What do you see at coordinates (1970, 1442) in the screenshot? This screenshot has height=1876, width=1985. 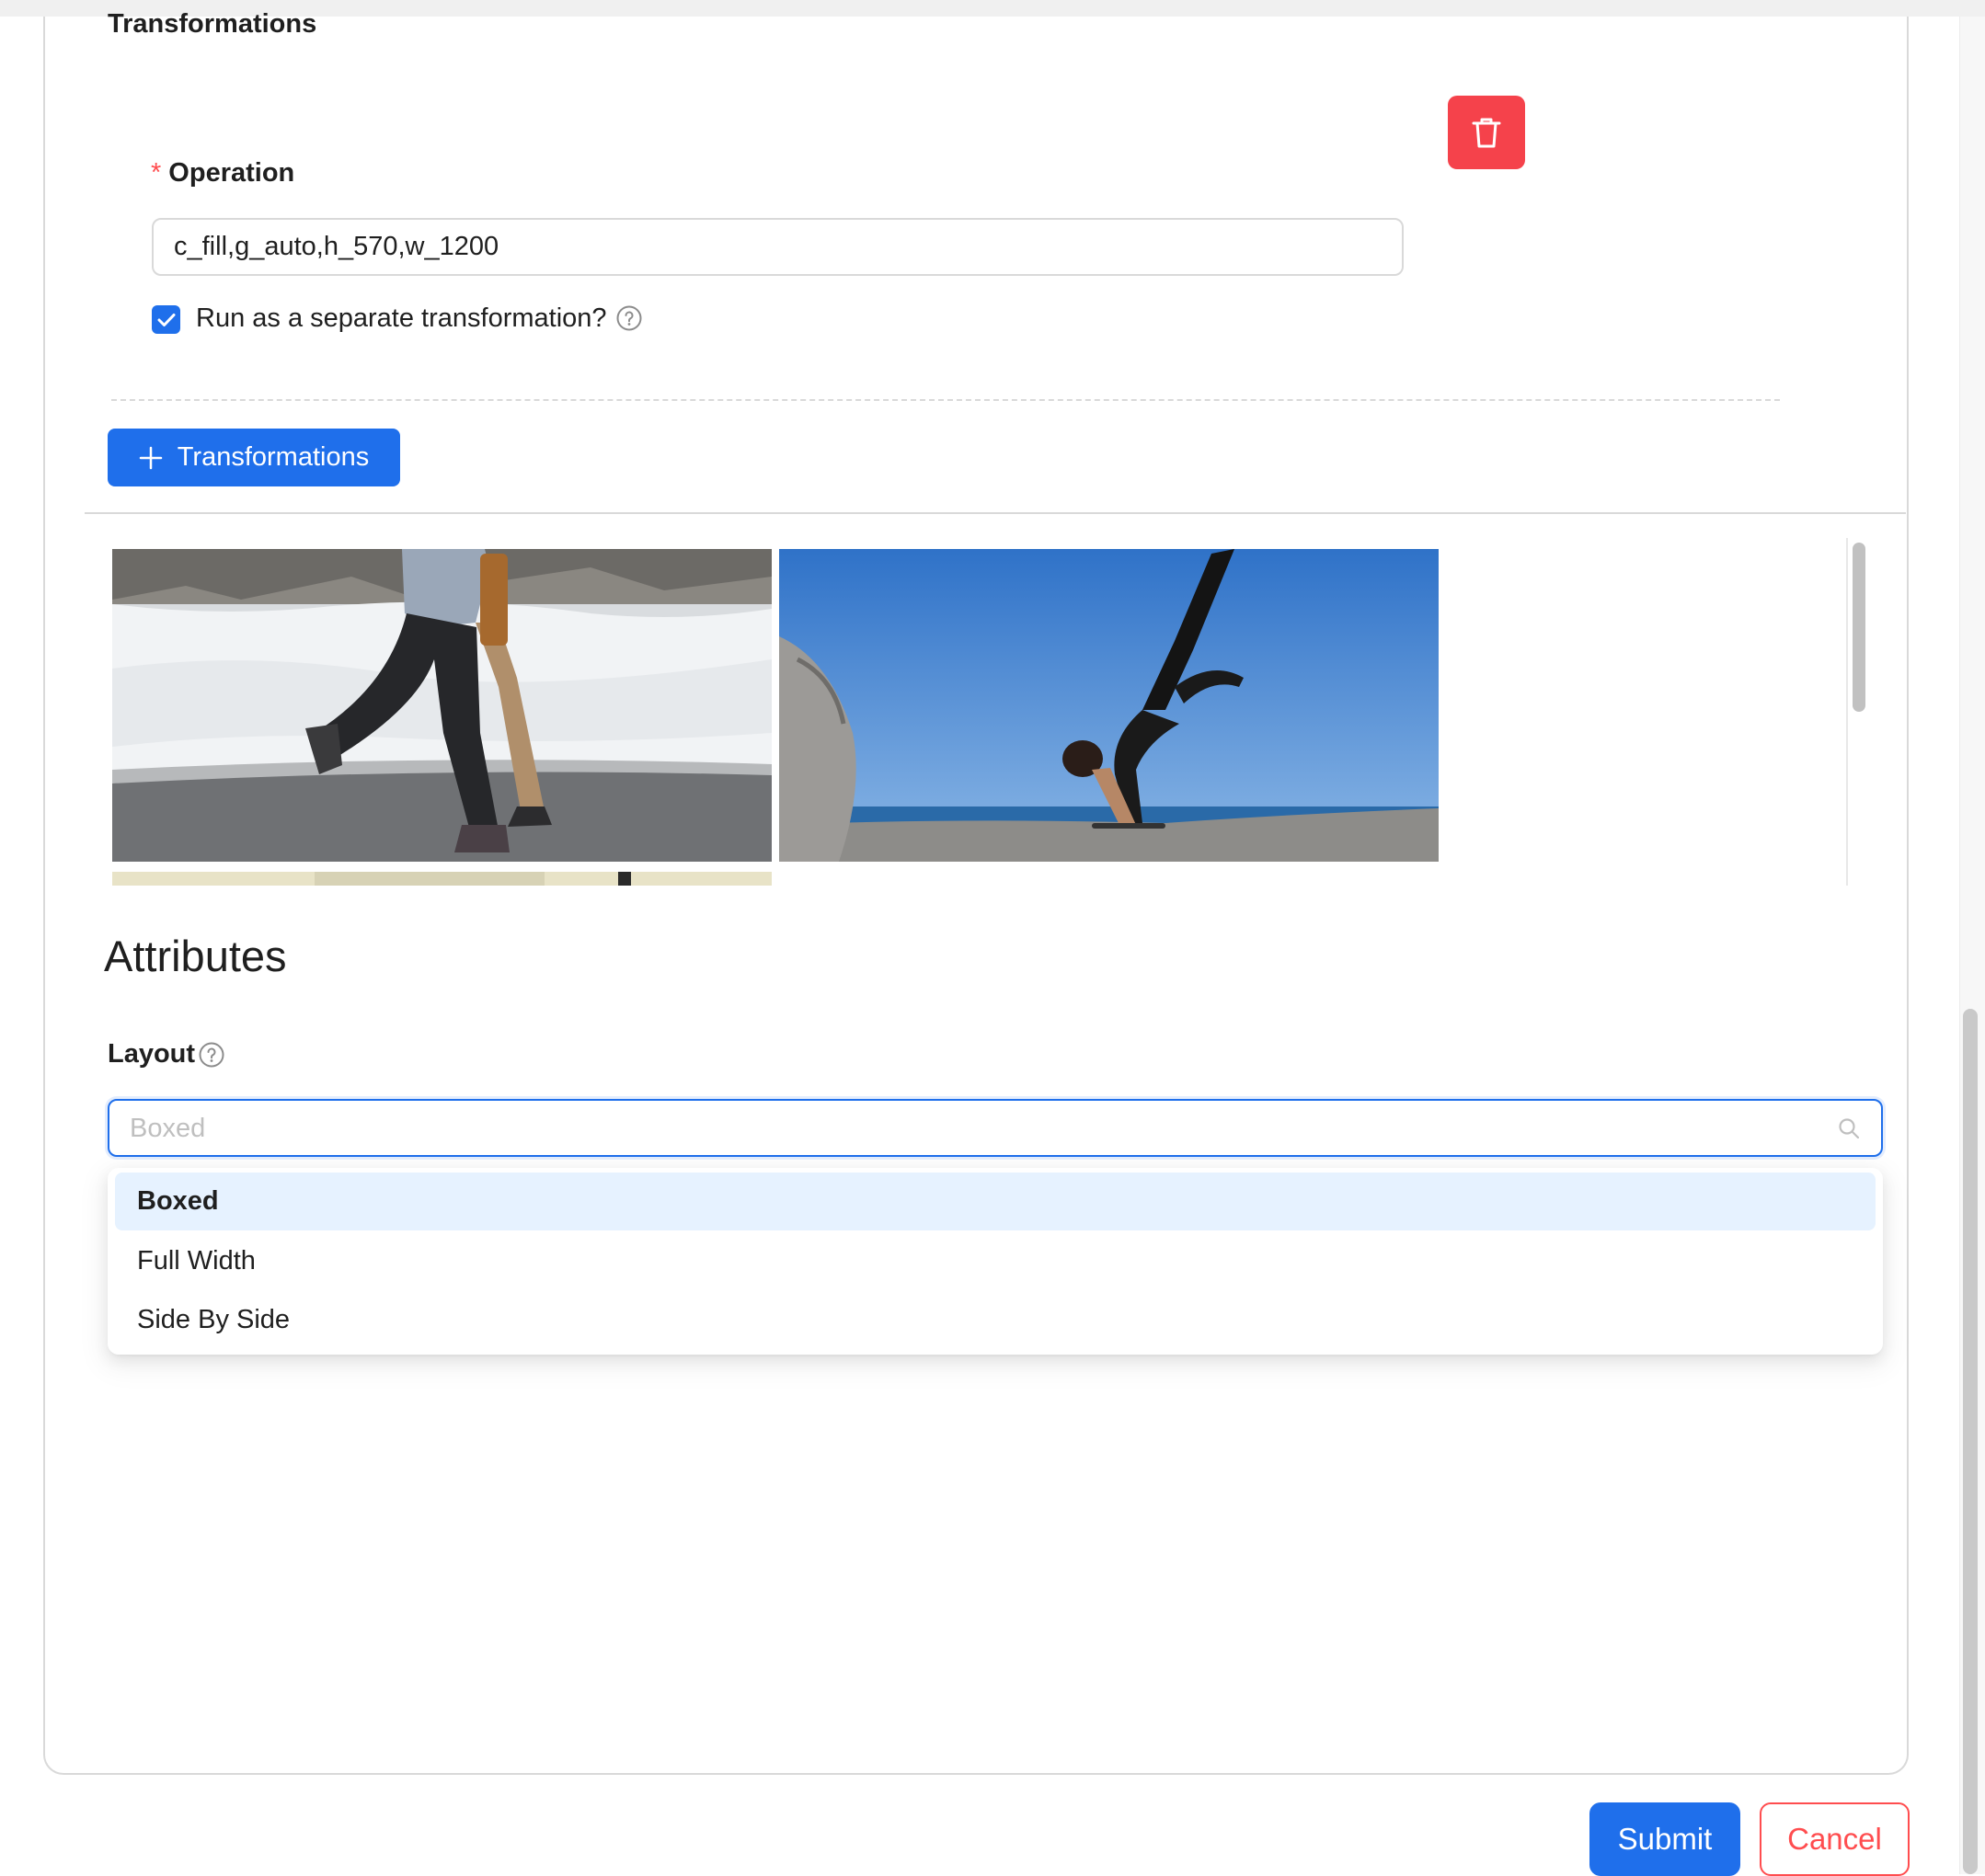 I see `page-scrollbar-thumb` at bounding box center [1970, 1442].